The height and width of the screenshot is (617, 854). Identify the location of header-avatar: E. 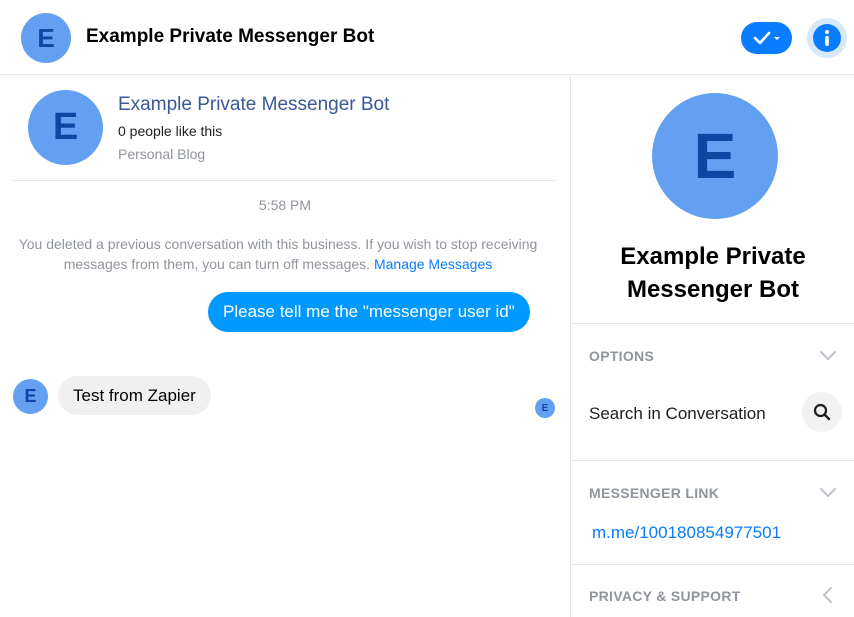
(46, 38).